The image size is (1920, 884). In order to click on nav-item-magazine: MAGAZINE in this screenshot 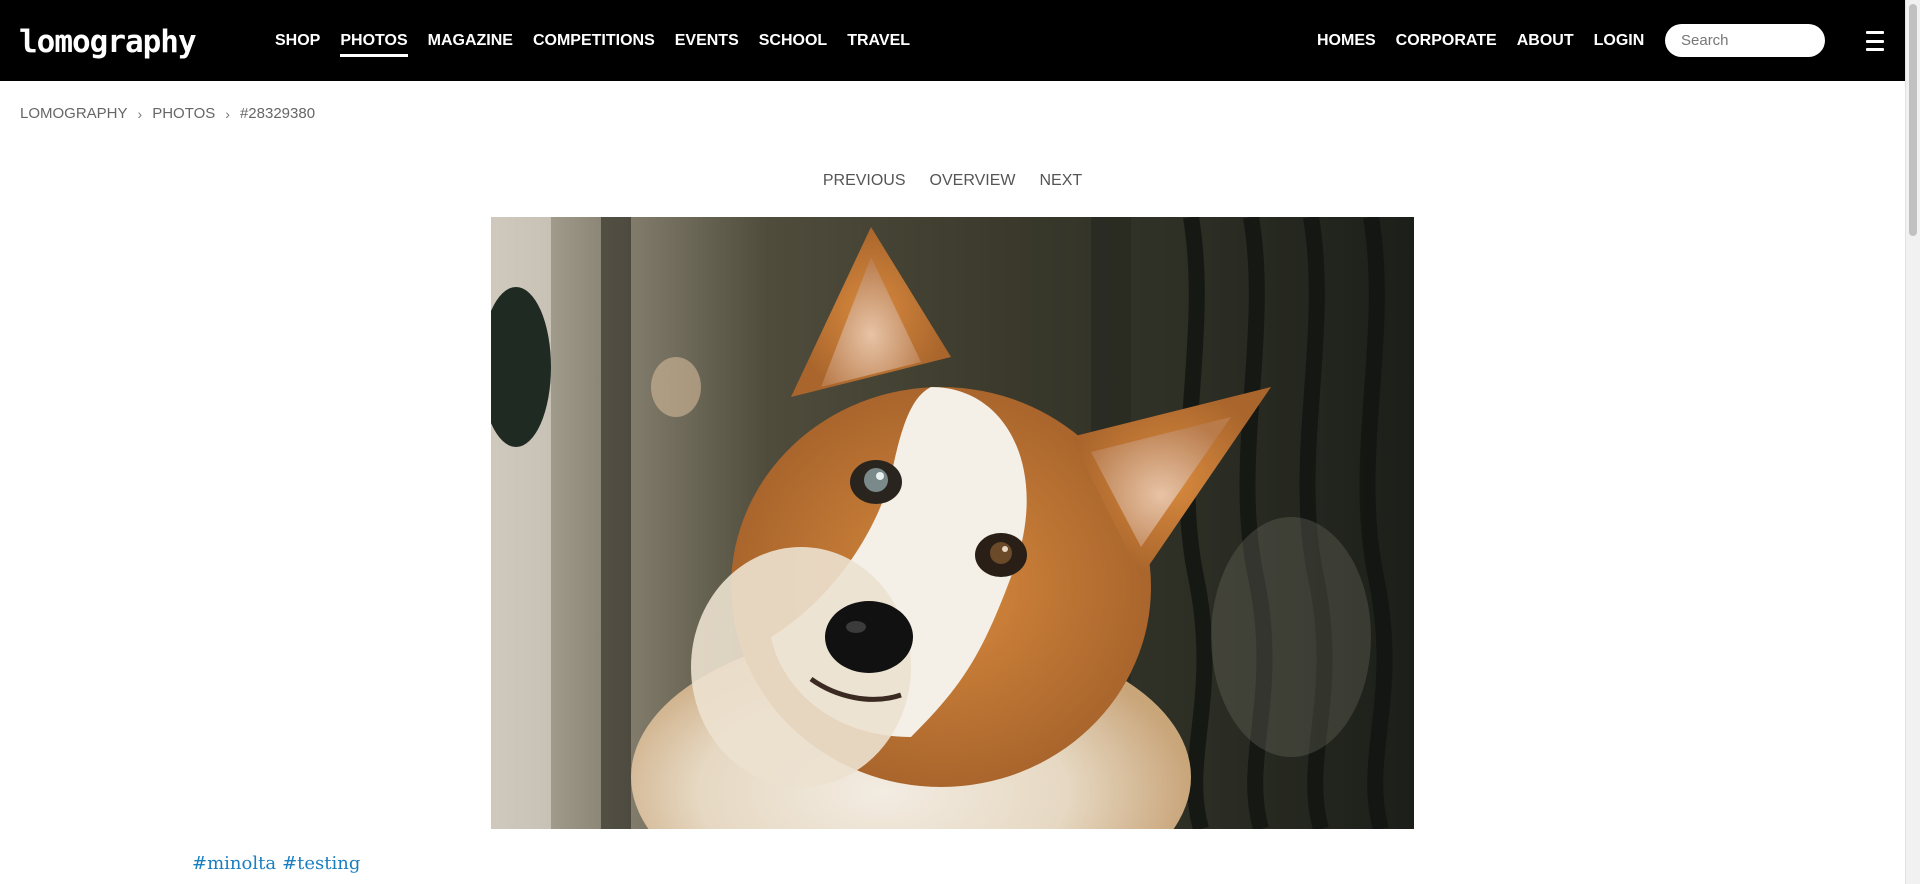, I will do `click(470, 40)`.